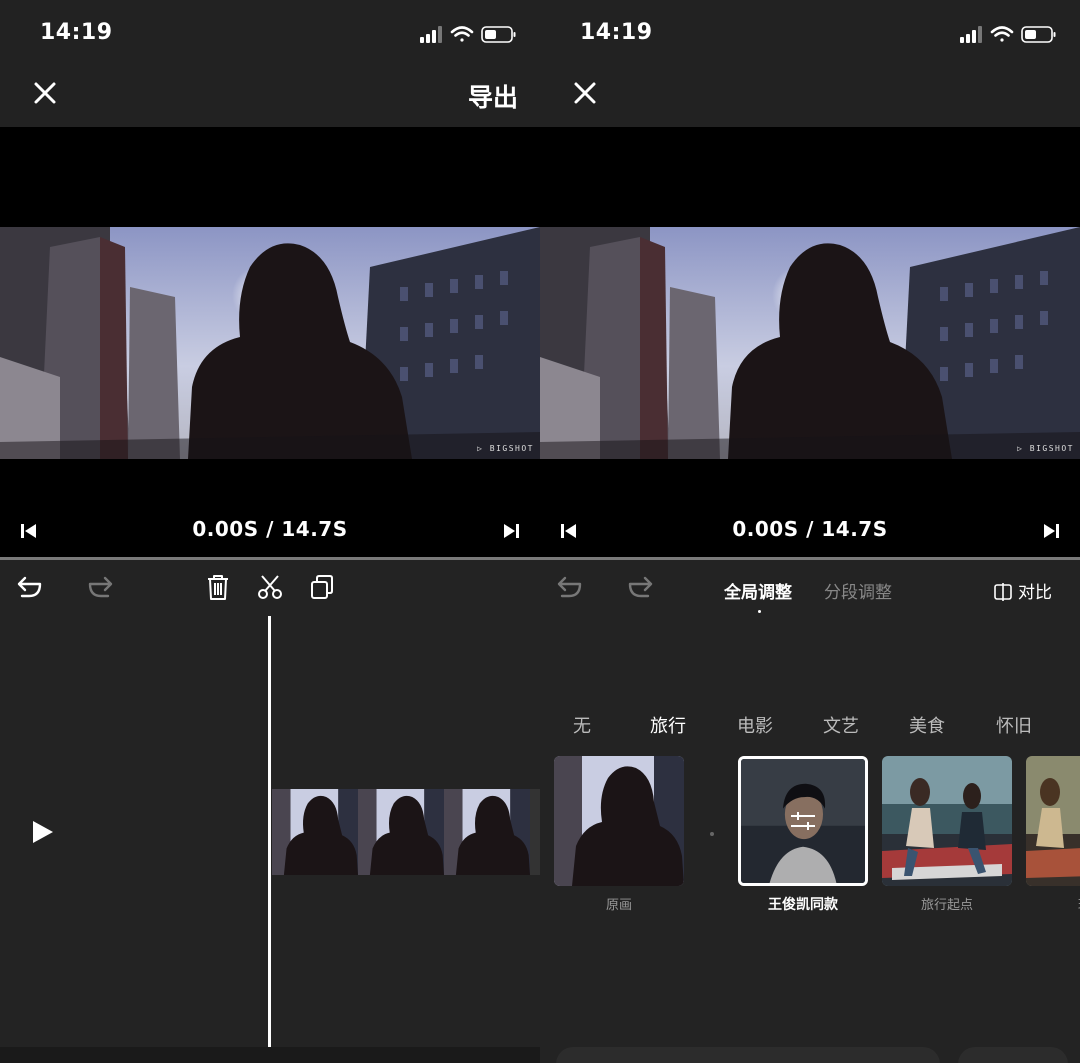 The image size is (1080, 1063). I want to click on filter-rose, so click(1053, 821).